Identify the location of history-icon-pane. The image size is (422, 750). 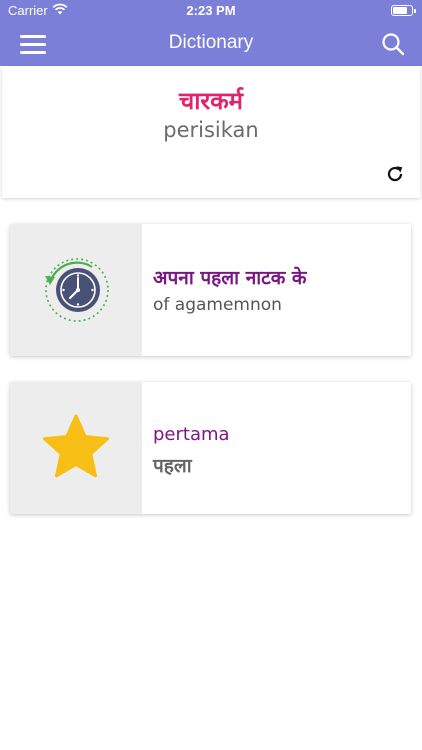
(76, 290).